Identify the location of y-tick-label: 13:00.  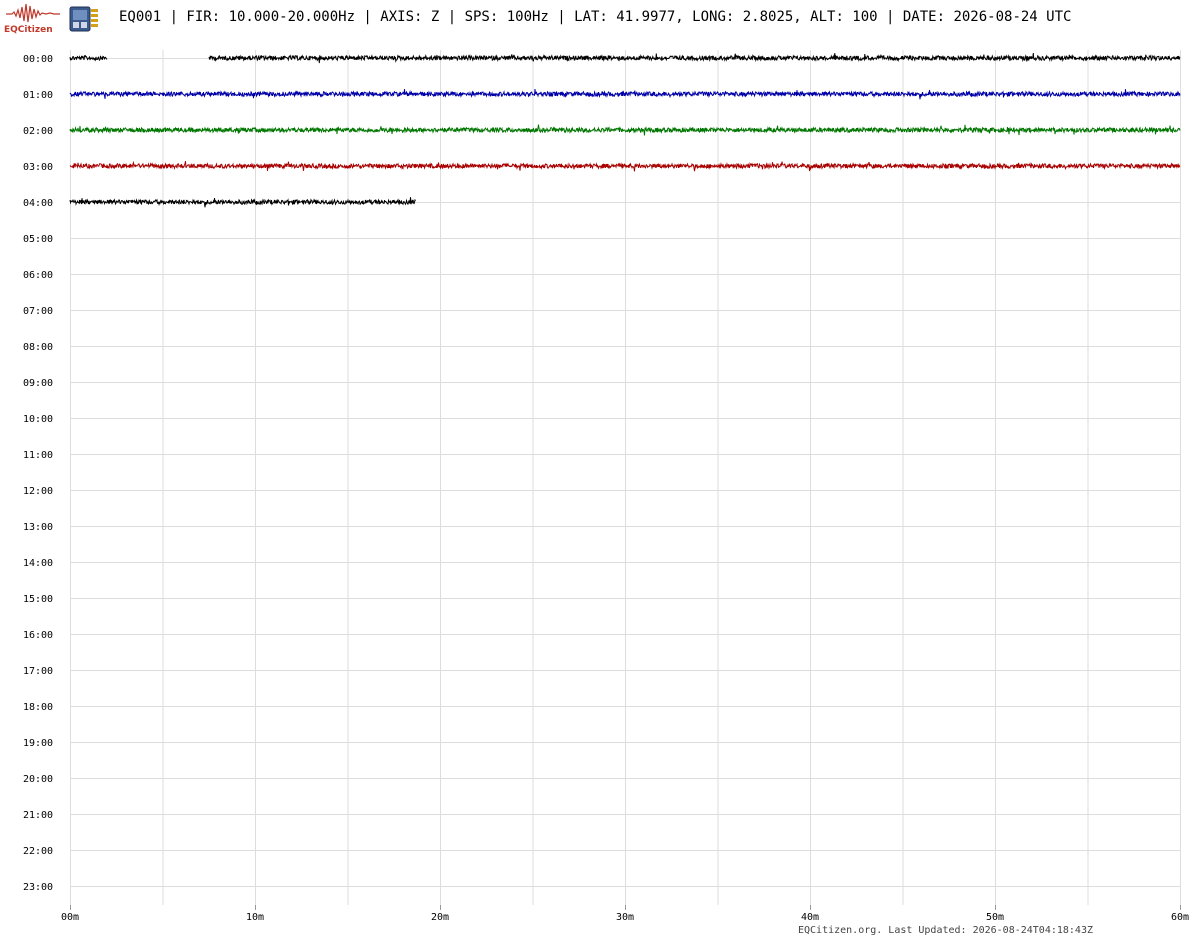
(38, 527).